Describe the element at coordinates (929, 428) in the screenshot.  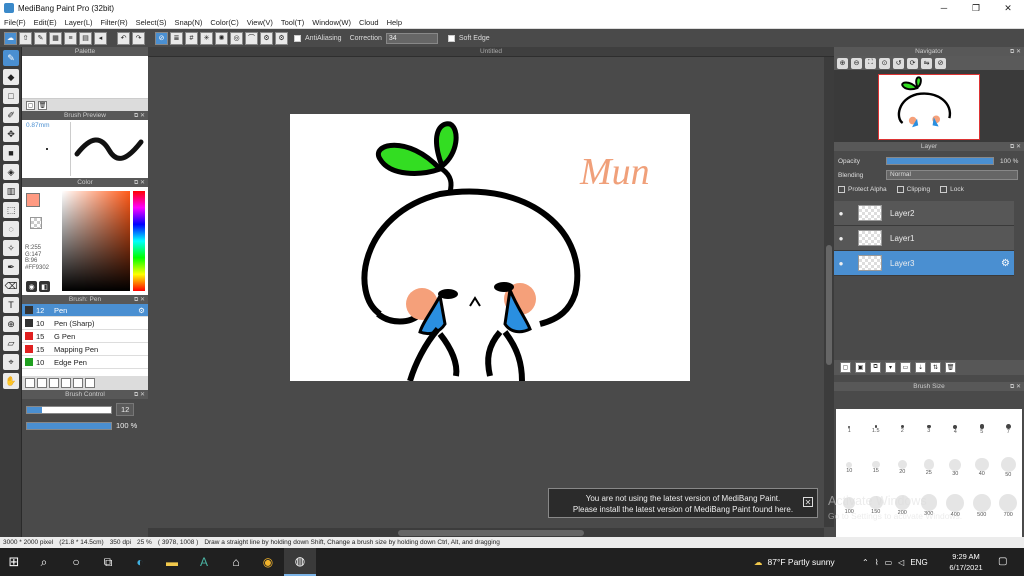
I see `brush-size-option: 3` at that location.